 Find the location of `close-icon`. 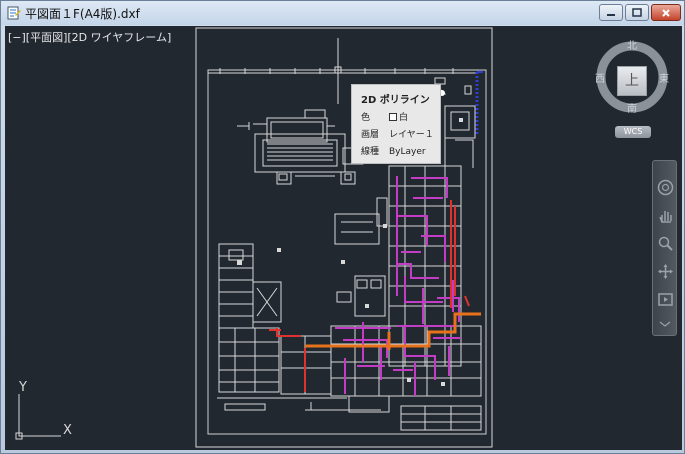

close-icon is located at coordinates (666, 12).